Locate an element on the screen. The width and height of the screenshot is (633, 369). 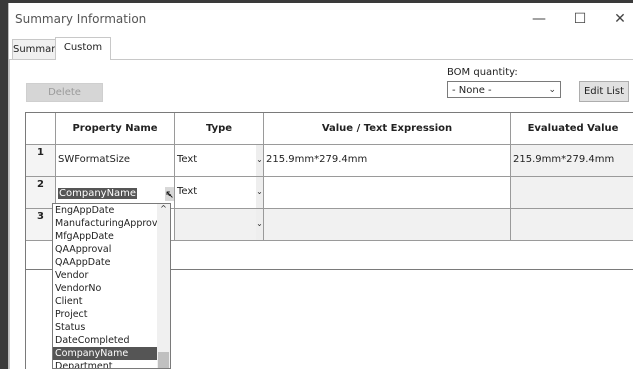
header-value-expression: Value / Text Expression is located at coordinates (387, 129).